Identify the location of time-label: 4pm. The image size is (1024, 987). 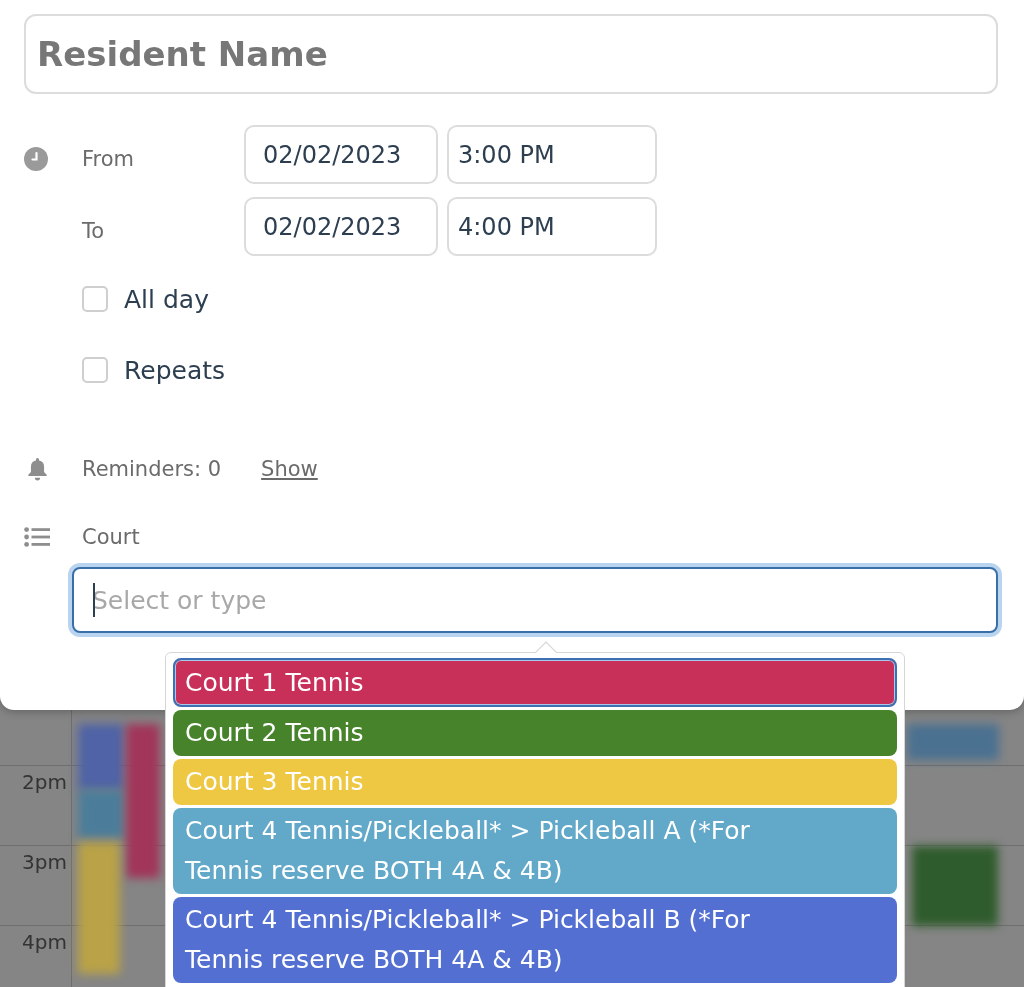
(44, 942).